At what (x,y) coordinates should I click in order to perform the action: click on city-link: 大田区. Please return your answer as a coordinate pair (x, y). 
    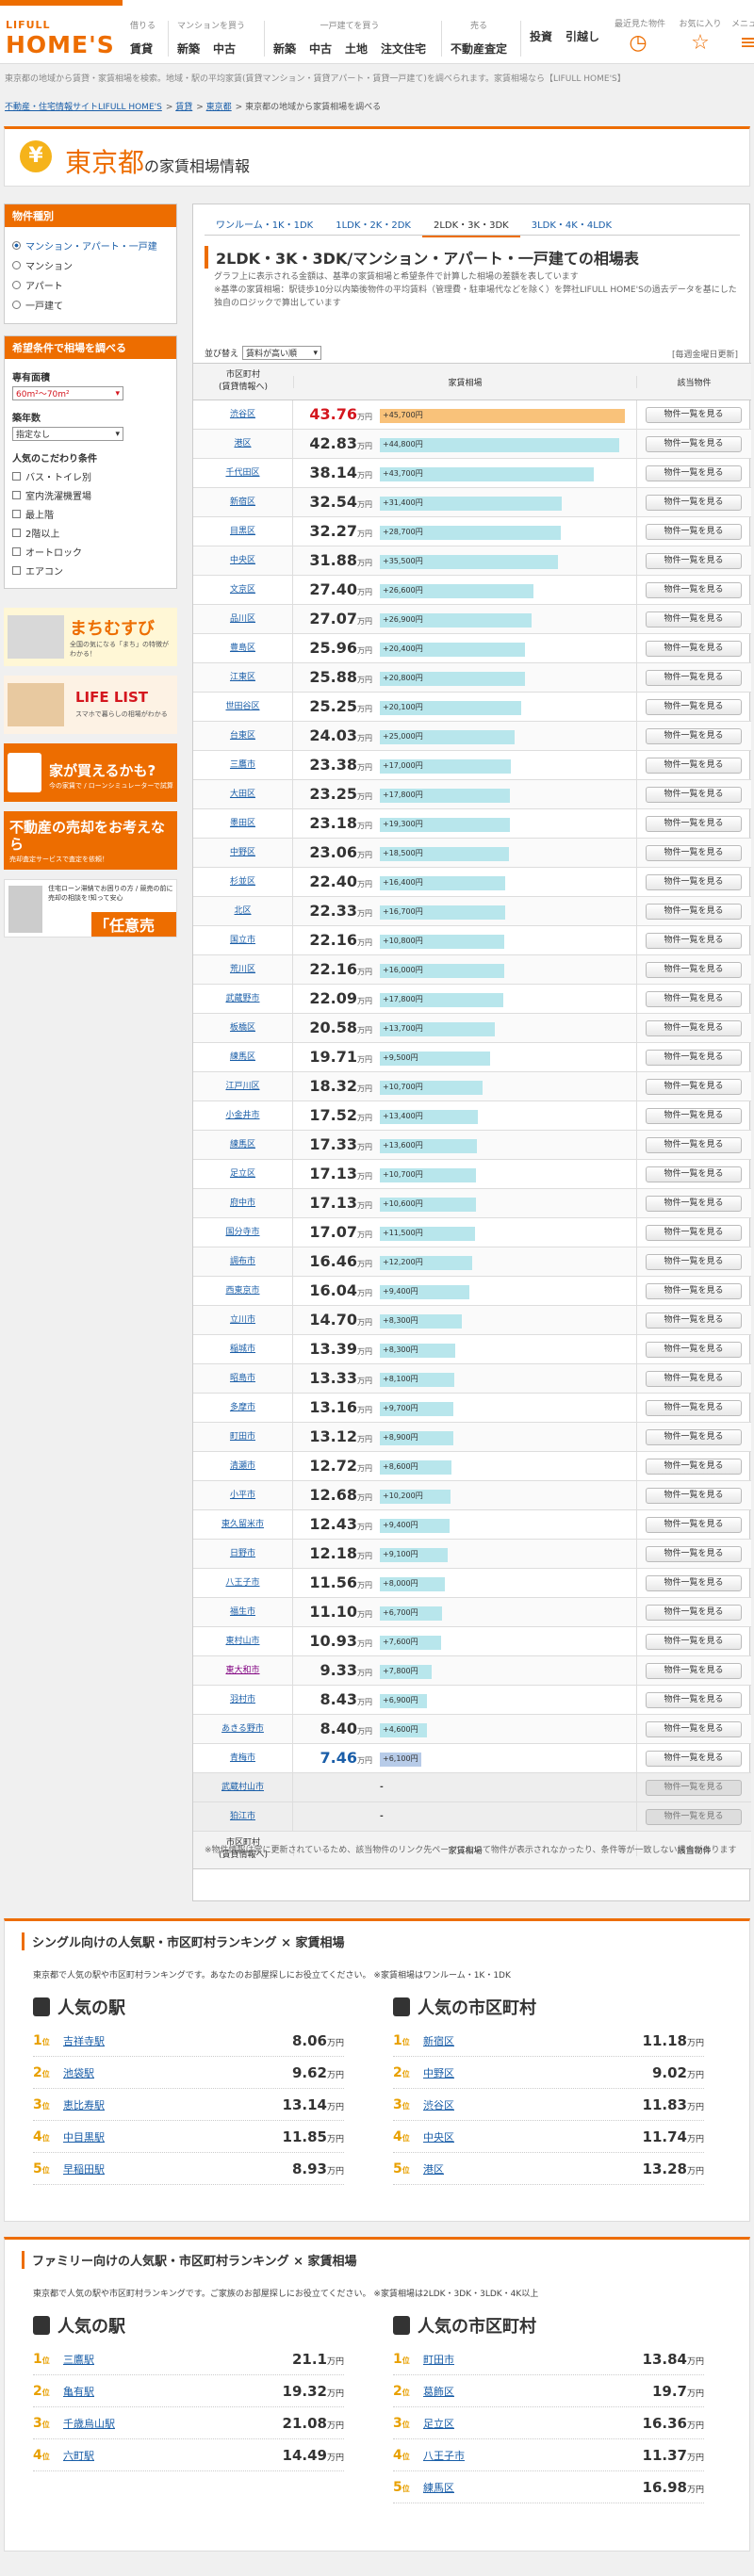
    Looking at the image, I should click on (242, 794).